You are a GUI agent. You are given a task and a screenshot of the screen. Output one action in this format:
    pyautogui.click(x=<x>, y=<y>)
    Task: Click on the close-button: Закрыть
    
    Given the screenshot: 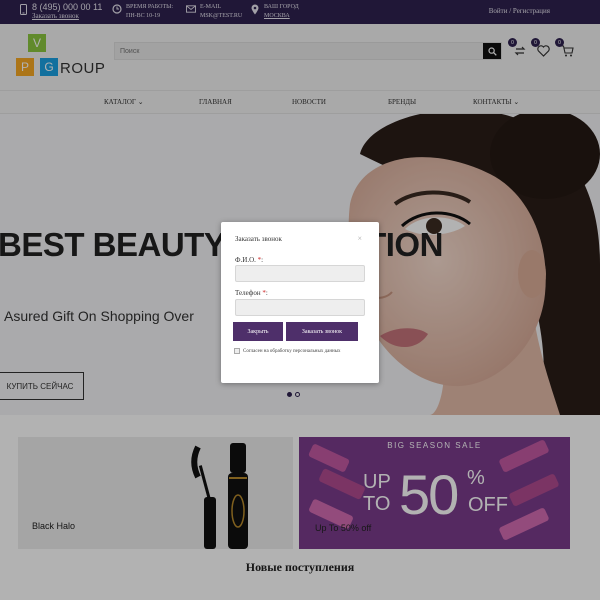 What is the action you would take?
    pyautogui.click(x=258, y=331)
    